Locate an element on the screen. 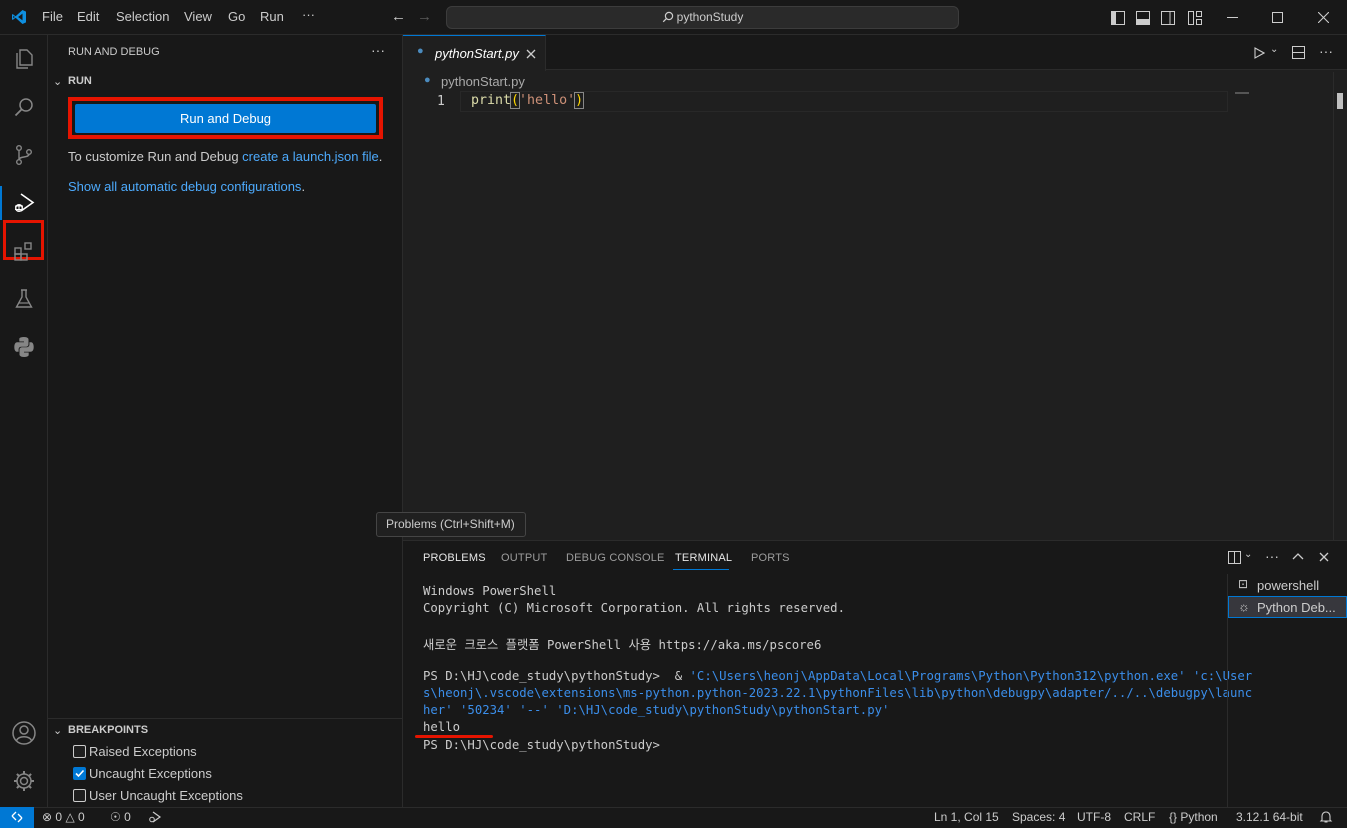  cursor-position: Ln 1, Col 15 is located at coordinates (966, 817).